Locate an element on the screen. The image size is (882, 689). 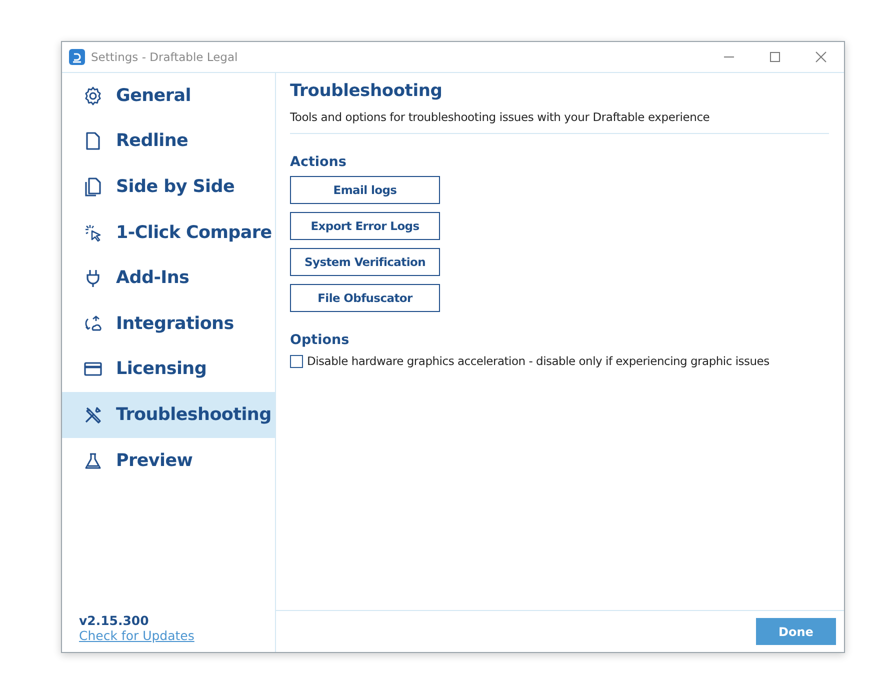
actions-heading: Actions is located at coordinates (319, 162).